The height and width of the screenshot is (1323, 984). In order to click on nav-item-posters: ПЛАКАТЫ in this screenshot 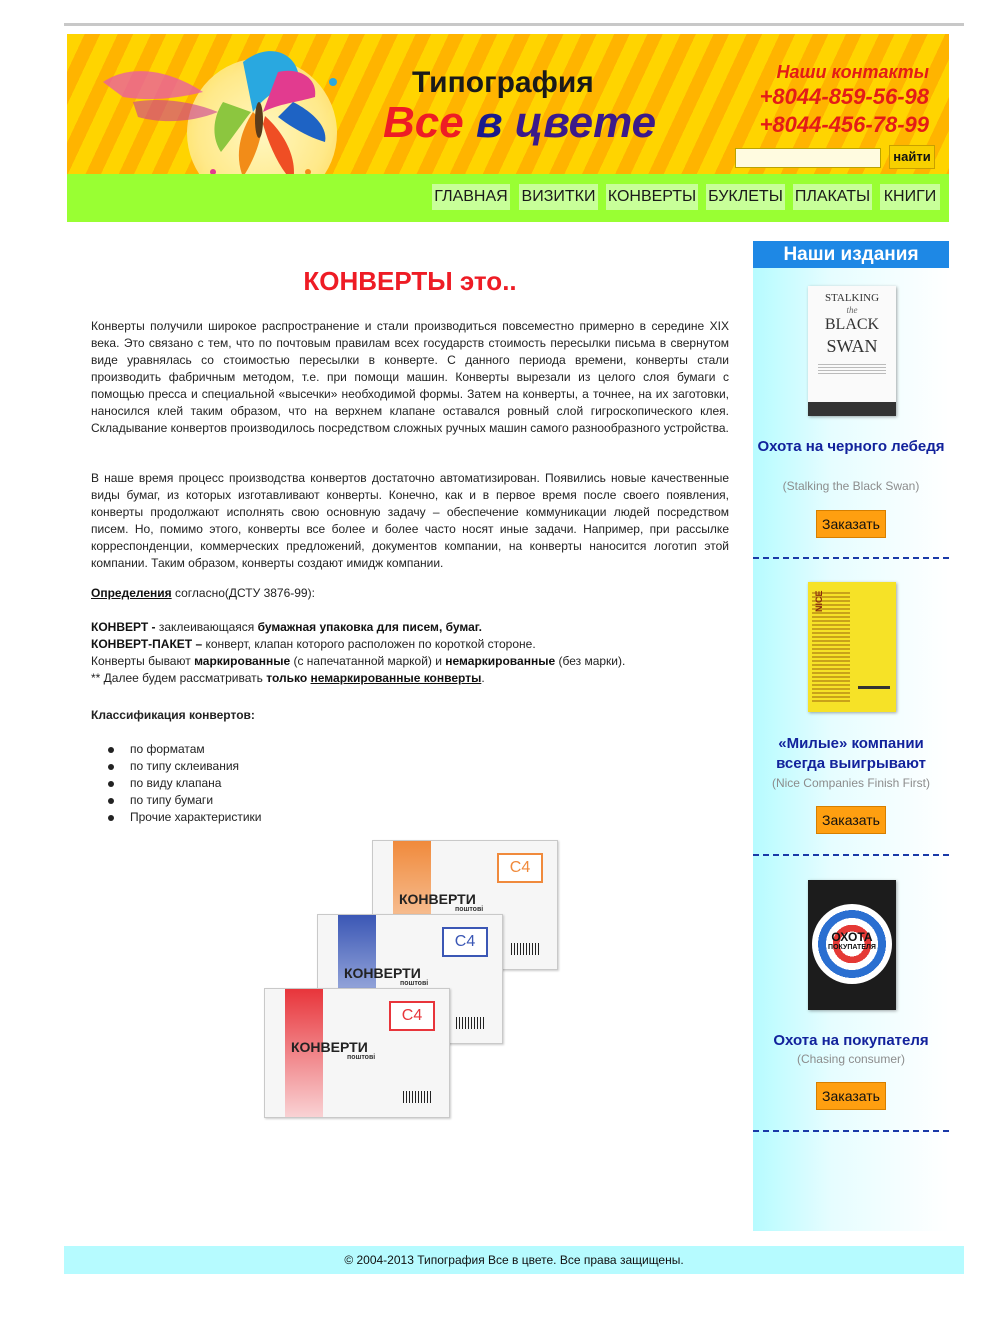, I will do `click(832, 197)`.